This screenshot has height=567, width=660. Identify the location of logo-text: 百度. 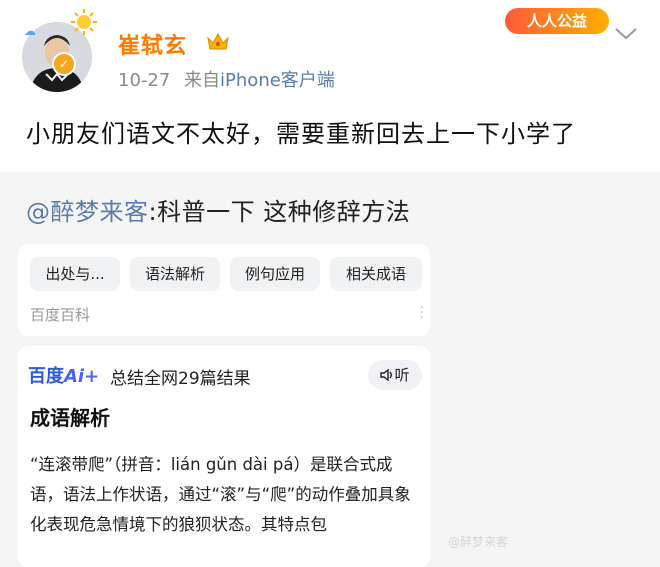
(46, 376).